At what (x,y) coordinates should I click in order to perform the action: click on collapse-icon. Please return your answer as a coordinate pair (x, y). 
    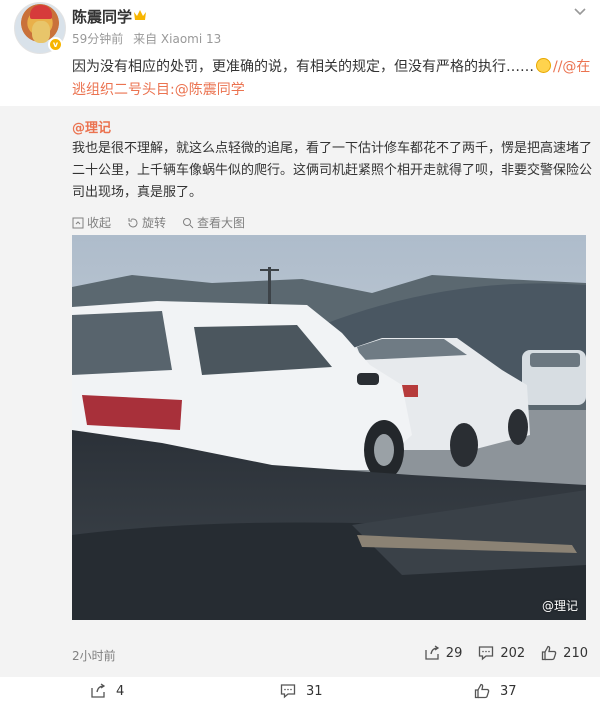
    Looking at the image, I should click on (78, 222).